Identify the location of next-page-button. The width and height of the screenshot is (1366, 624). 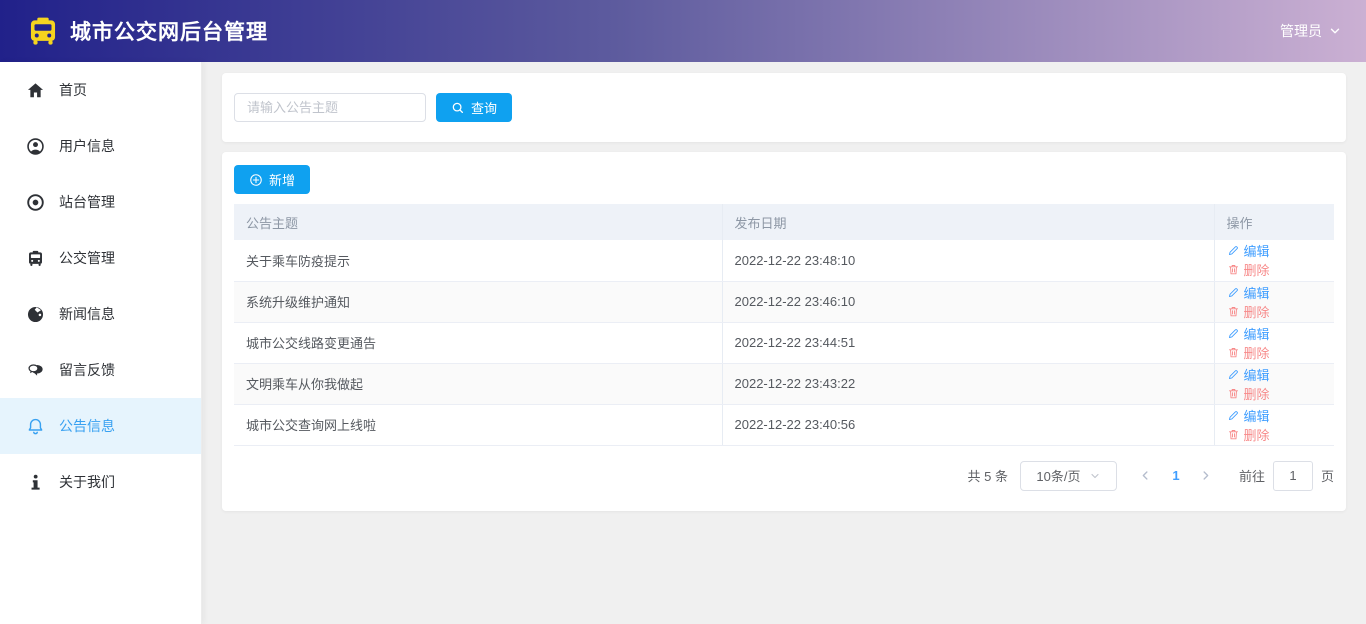
(1206, 476).